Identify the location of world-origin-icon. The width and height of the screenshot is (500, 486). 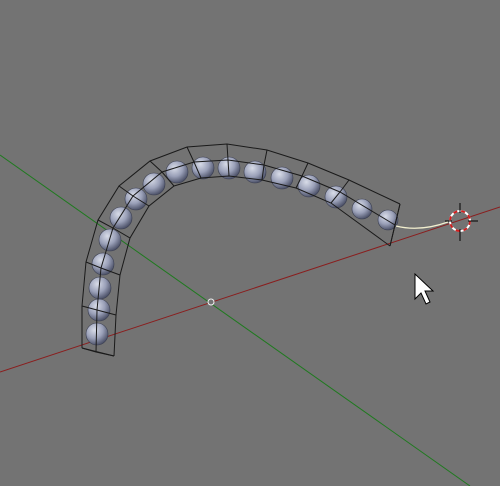
(211, 302).